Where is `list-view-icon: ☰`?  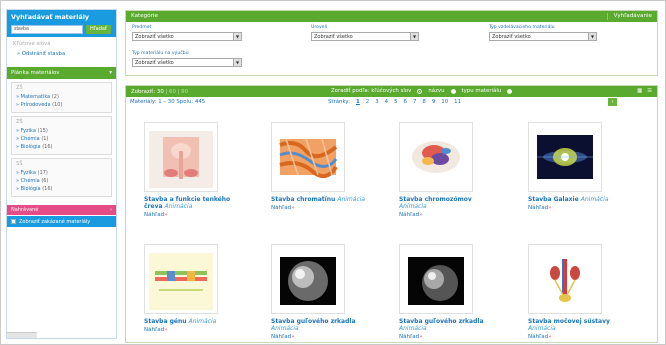
list-view-icon: ☰ is located at coordinates (649, 91).